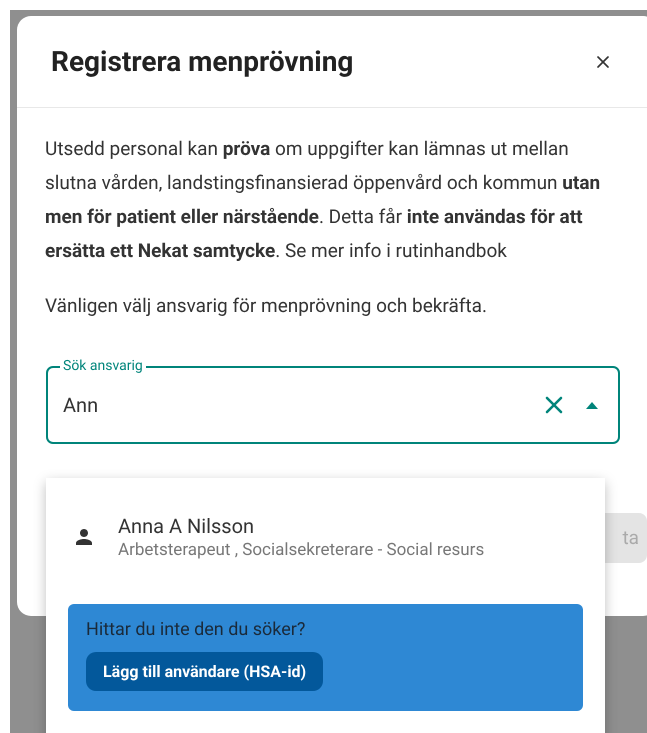  Describe the element at coordinates (202, 62) in the screenshot. I see `dialog-title: Registrera menprövning` at that location.